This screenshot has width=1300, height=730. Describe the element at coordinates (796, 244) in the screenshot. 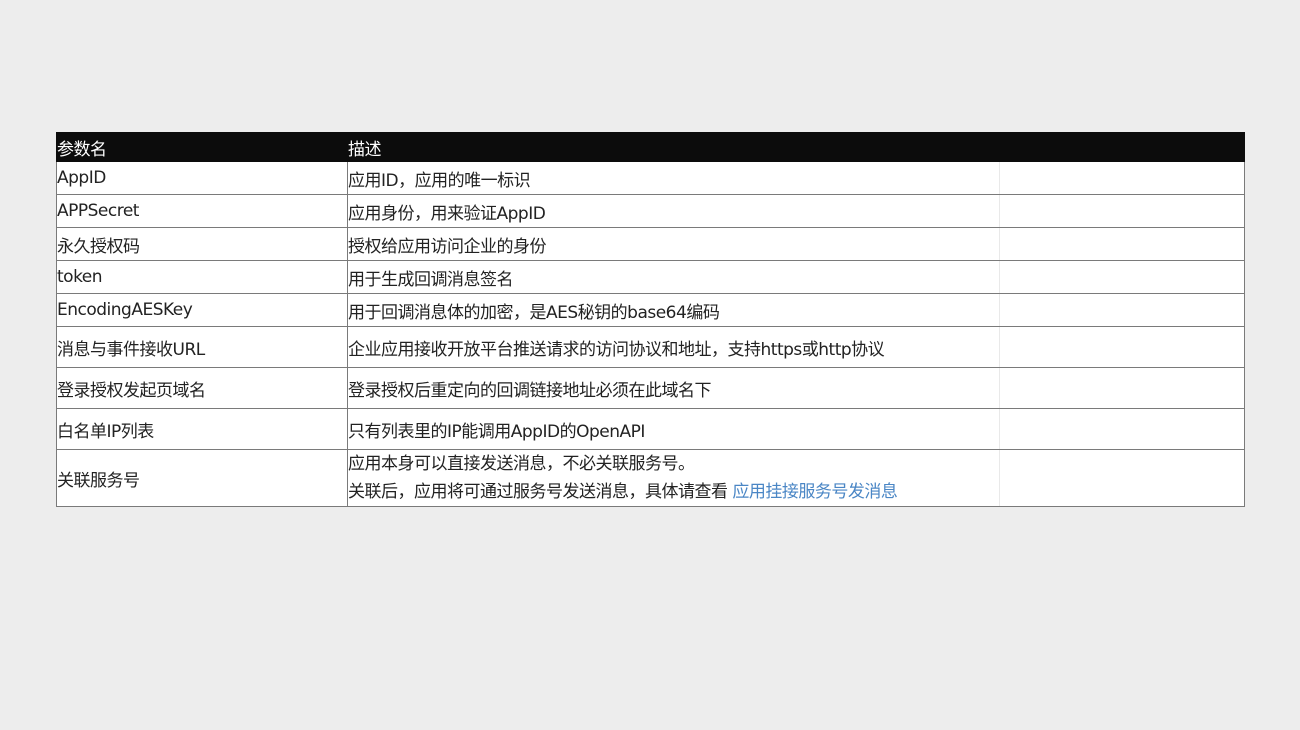

I see `param-desc-cell: 授权给应用访问企业的身份` at that location.